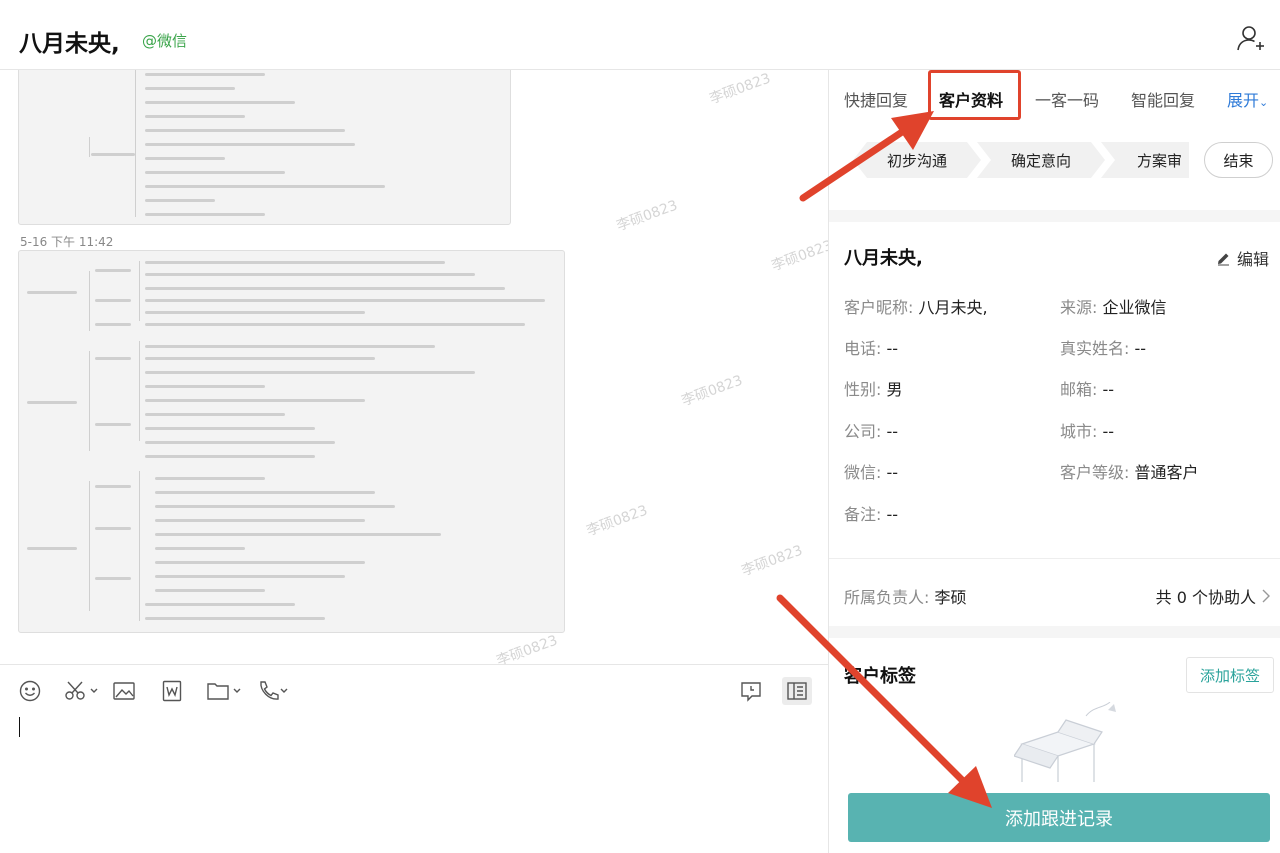 The height and width of the screenshot is (853, 1280). Describe the element at coordinates (172, 691) in the screenshot. I see `word-file-icon` at that location.